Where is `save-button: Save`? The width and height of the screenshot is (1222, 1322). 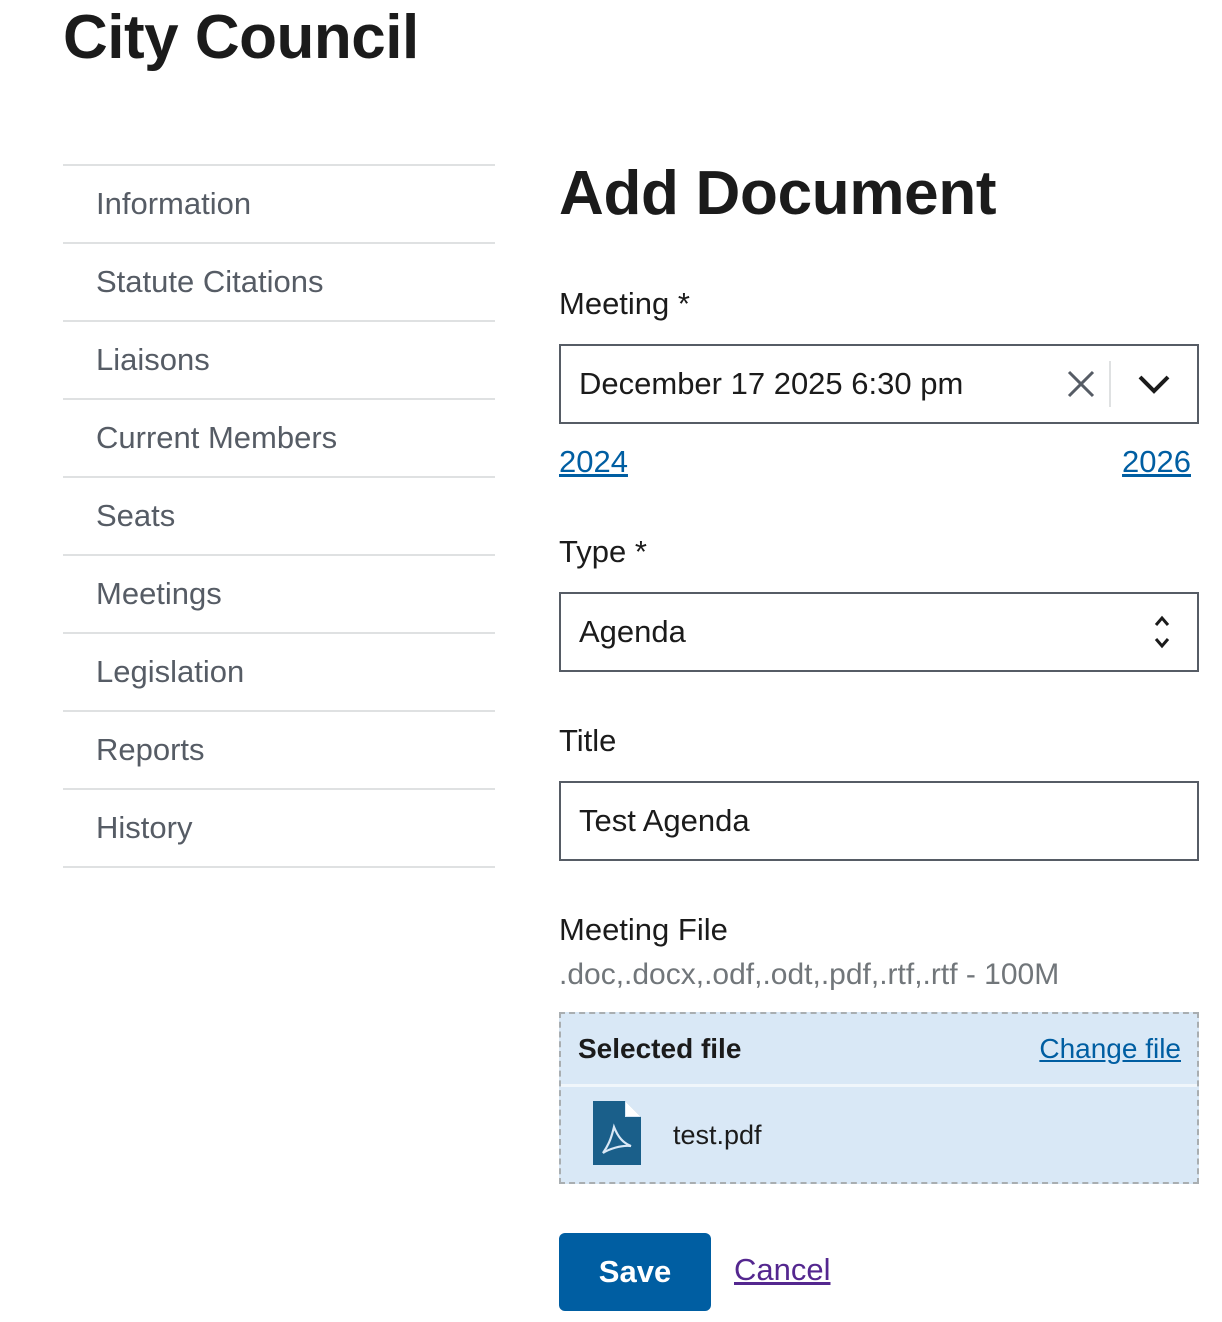
save-button: Save is located at coordinates (635, 1272).